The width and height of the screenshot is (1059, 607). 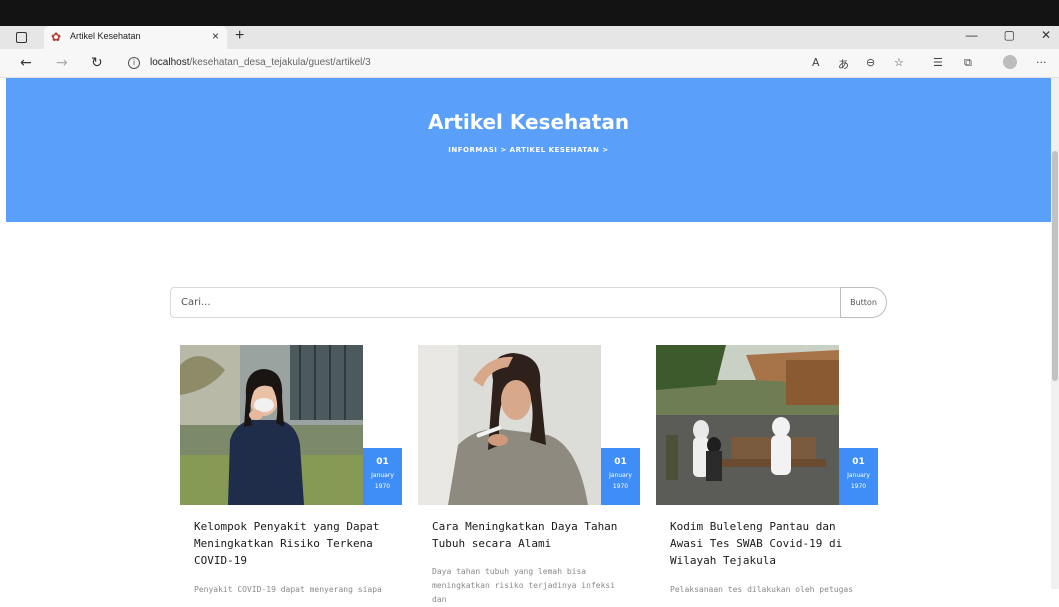 I want to click on forward-icon: →, so click(x=62, y=63).